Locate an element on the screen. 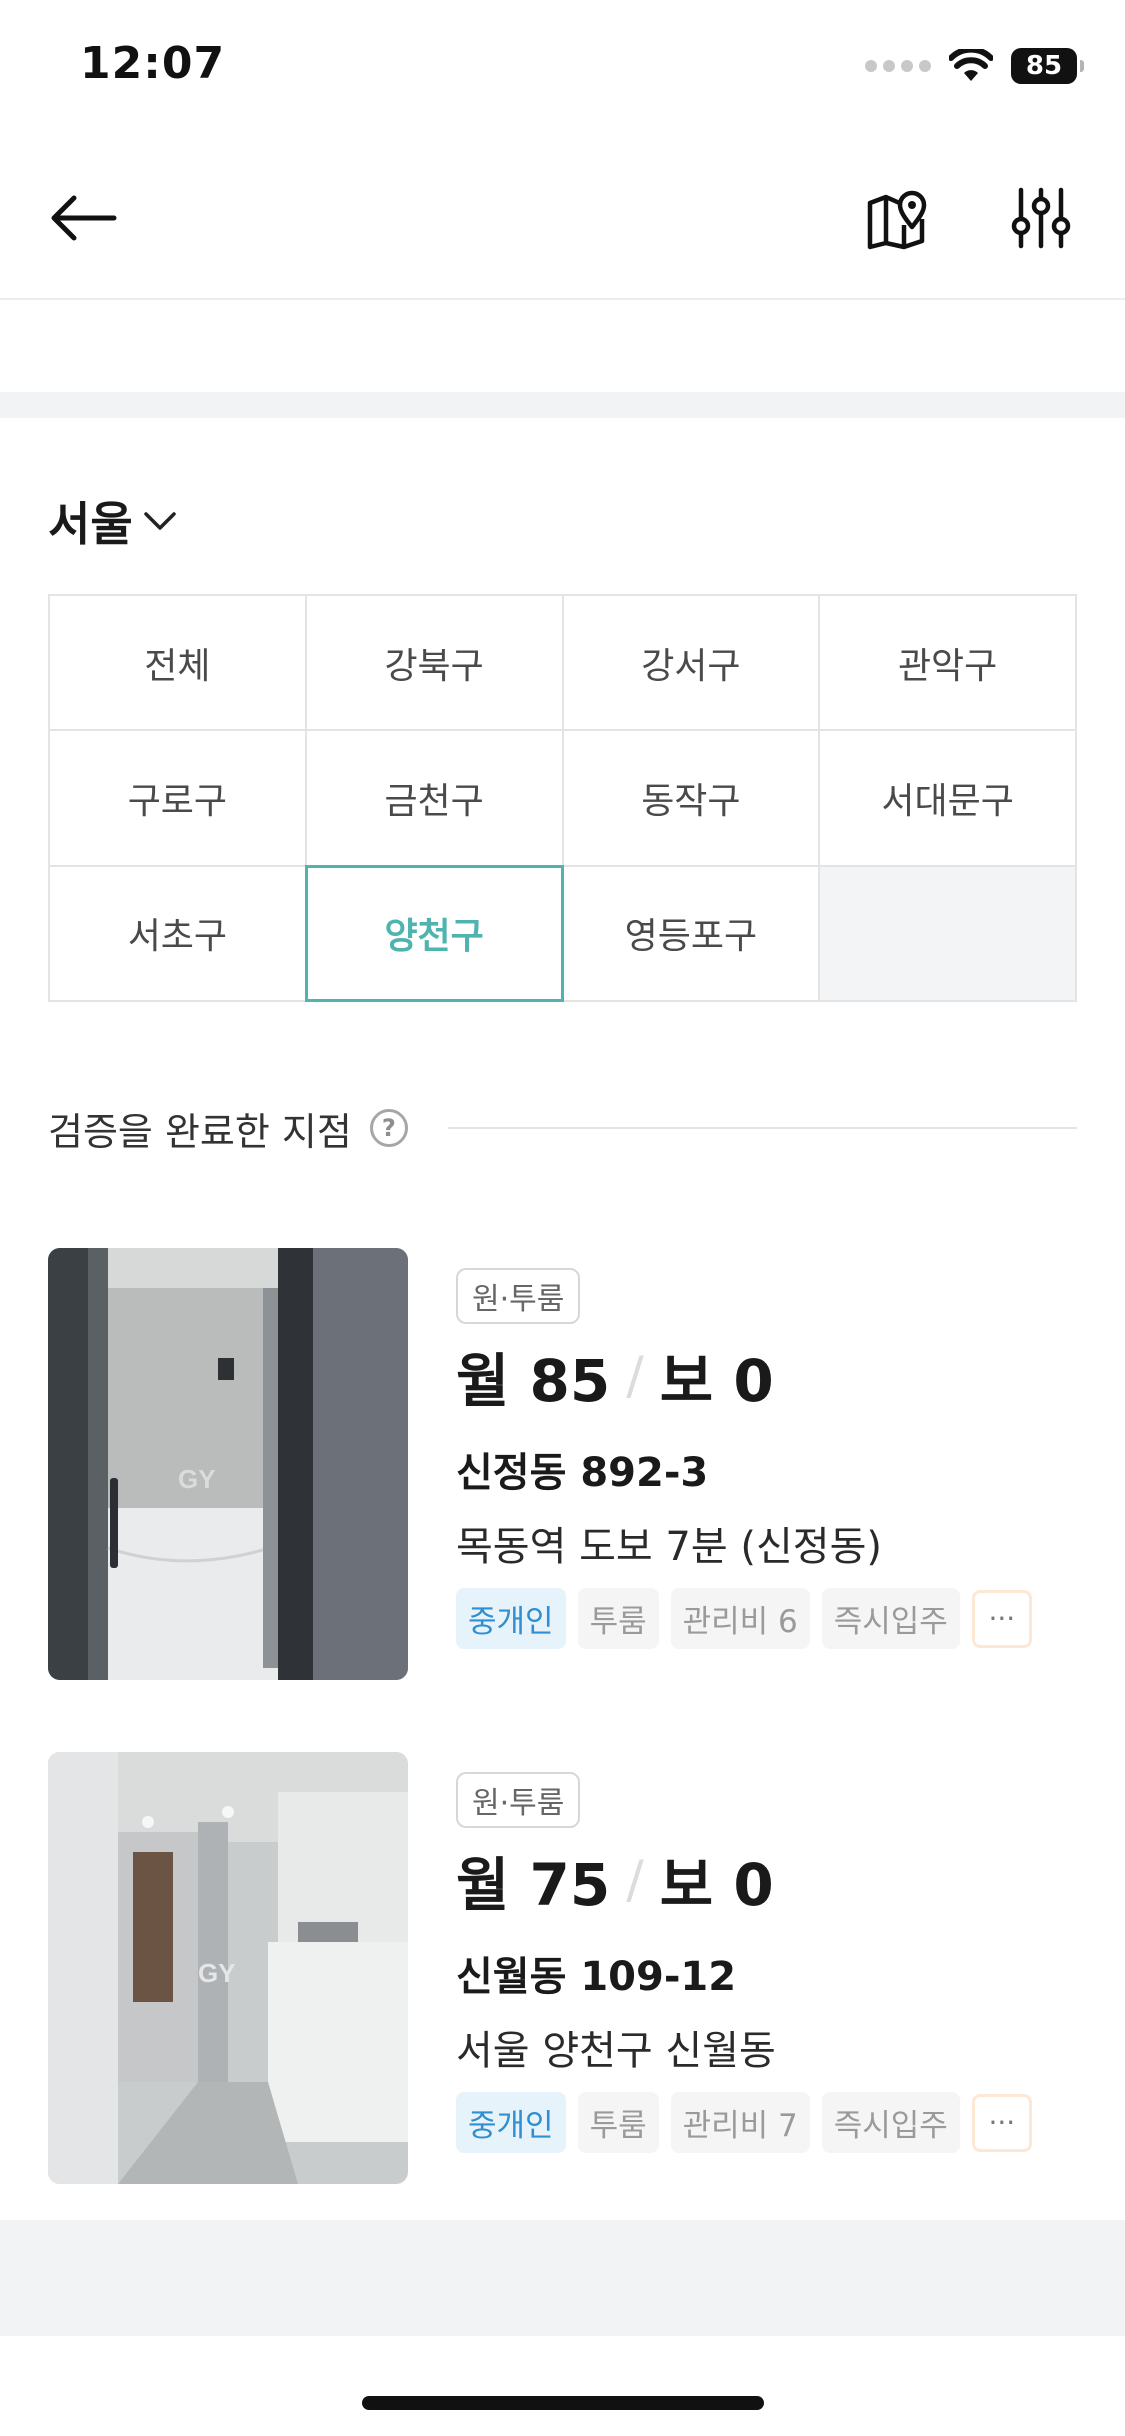 This screenshot has height=2436, width=1125. map-pin-icon is located at coordinates (897, 220).